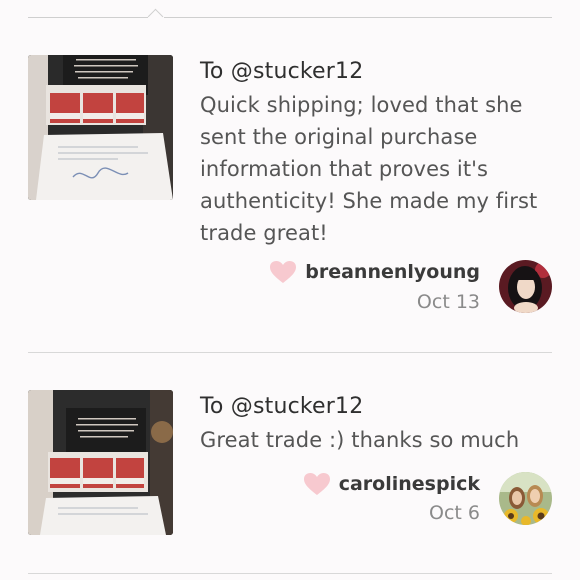 The width and height of the screenshot is (580, 580). I want to click on review-username: carolinespick, so click(409, 484).